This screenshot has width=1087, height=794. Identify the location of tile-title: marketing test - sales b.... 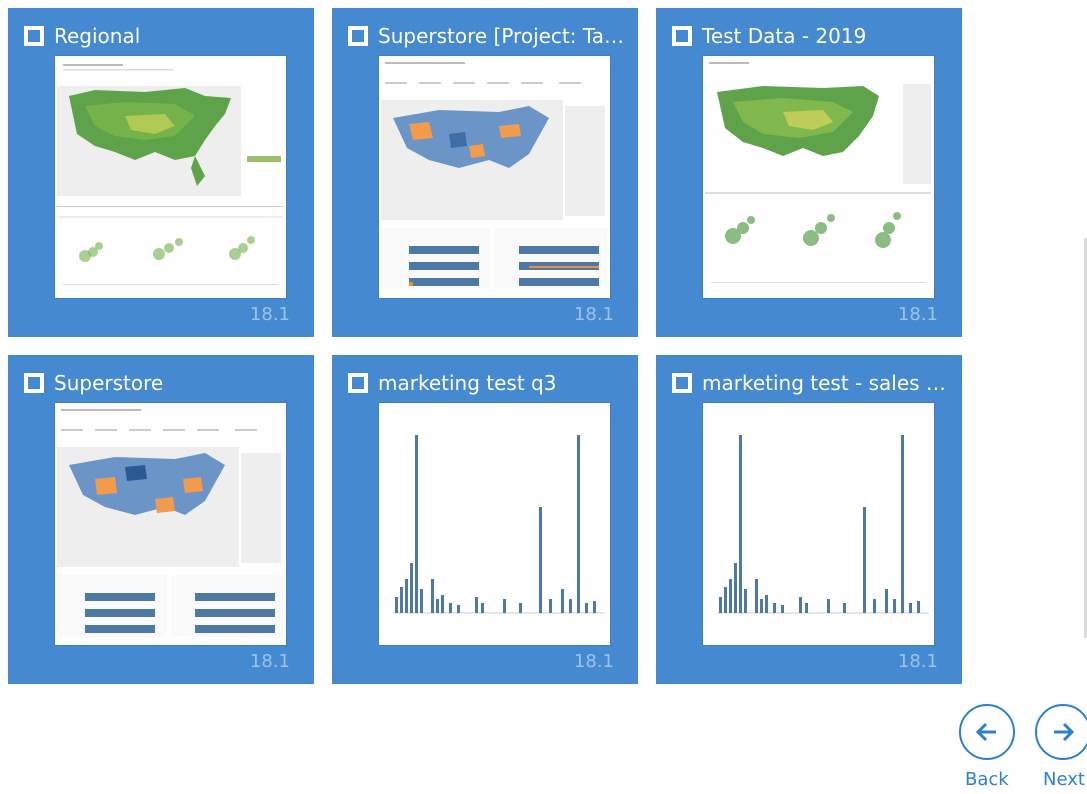
(827, 383).